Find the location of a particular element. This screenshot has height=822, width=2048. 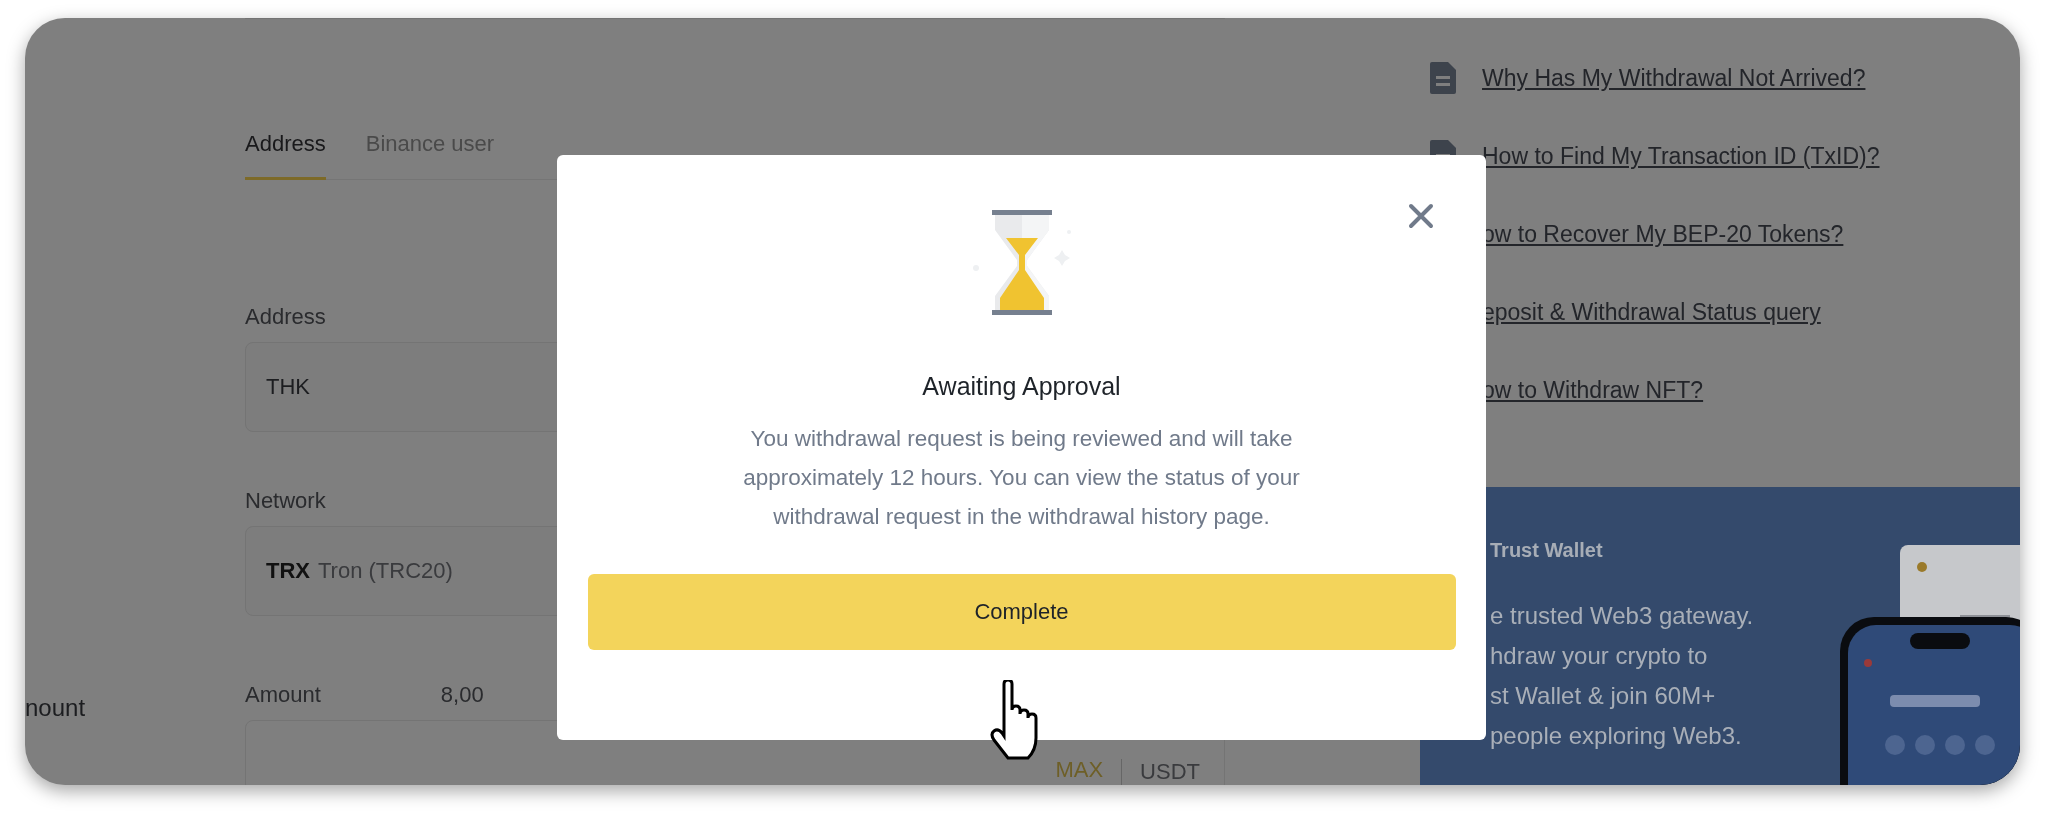

close-icon is located at coordinates (1421, 216).